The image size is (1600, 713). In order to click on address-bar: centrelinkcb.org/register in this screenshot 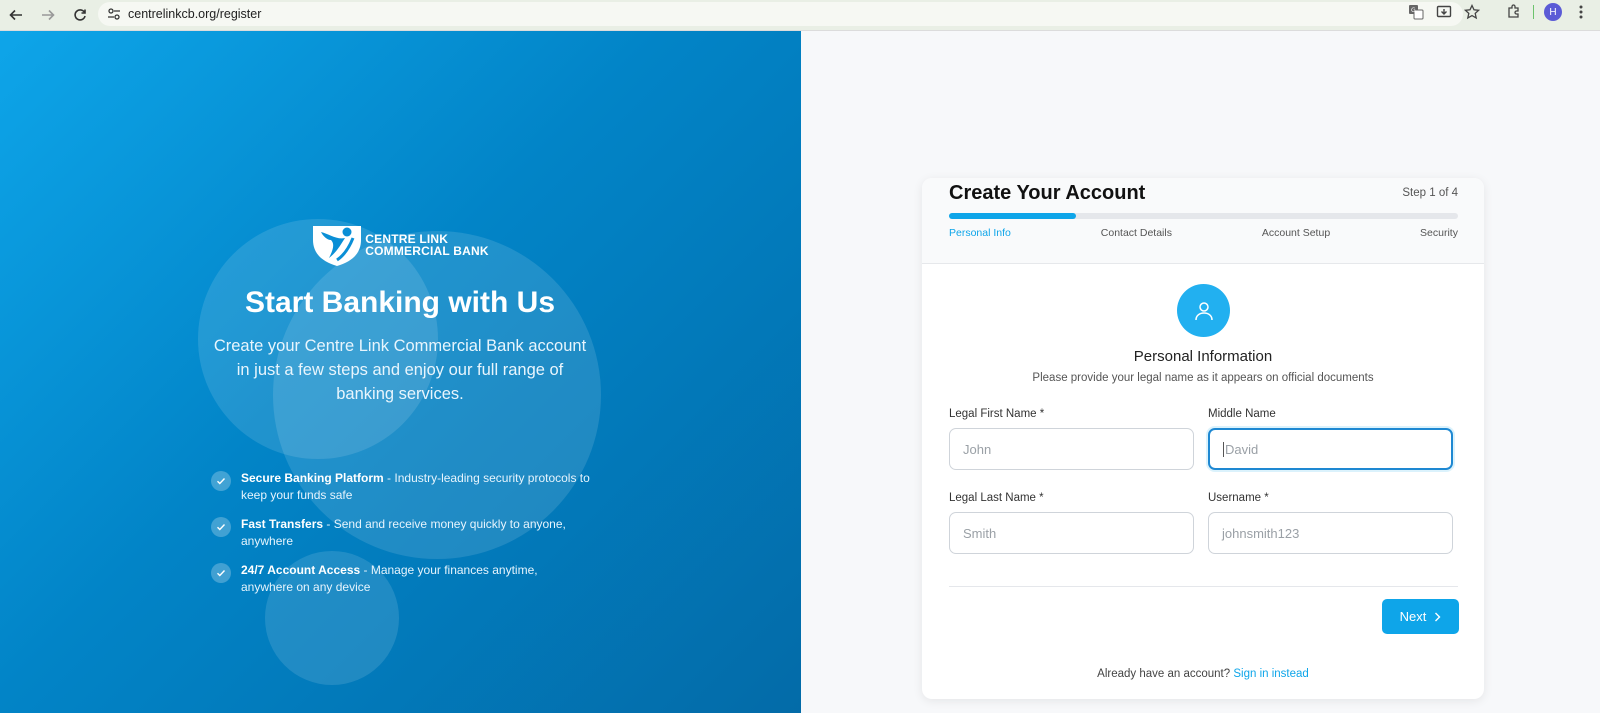, I will do `click(780, 14)`.